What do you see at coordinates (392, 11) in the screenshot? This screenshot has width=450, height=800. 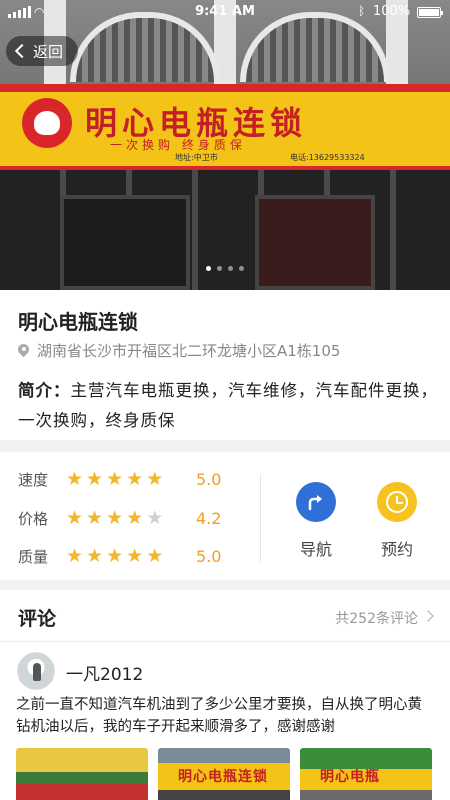 I see `battery-percent: 100%` at bounding box center [392, 11].